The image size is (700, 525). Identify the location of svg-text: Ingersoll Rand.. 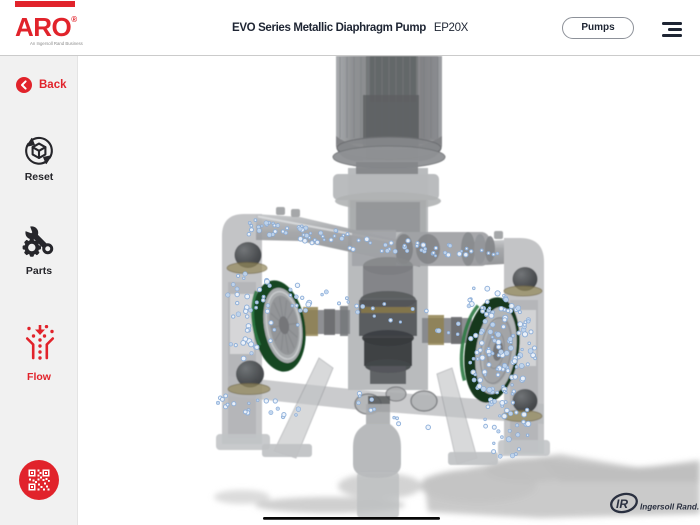
(669, 507).